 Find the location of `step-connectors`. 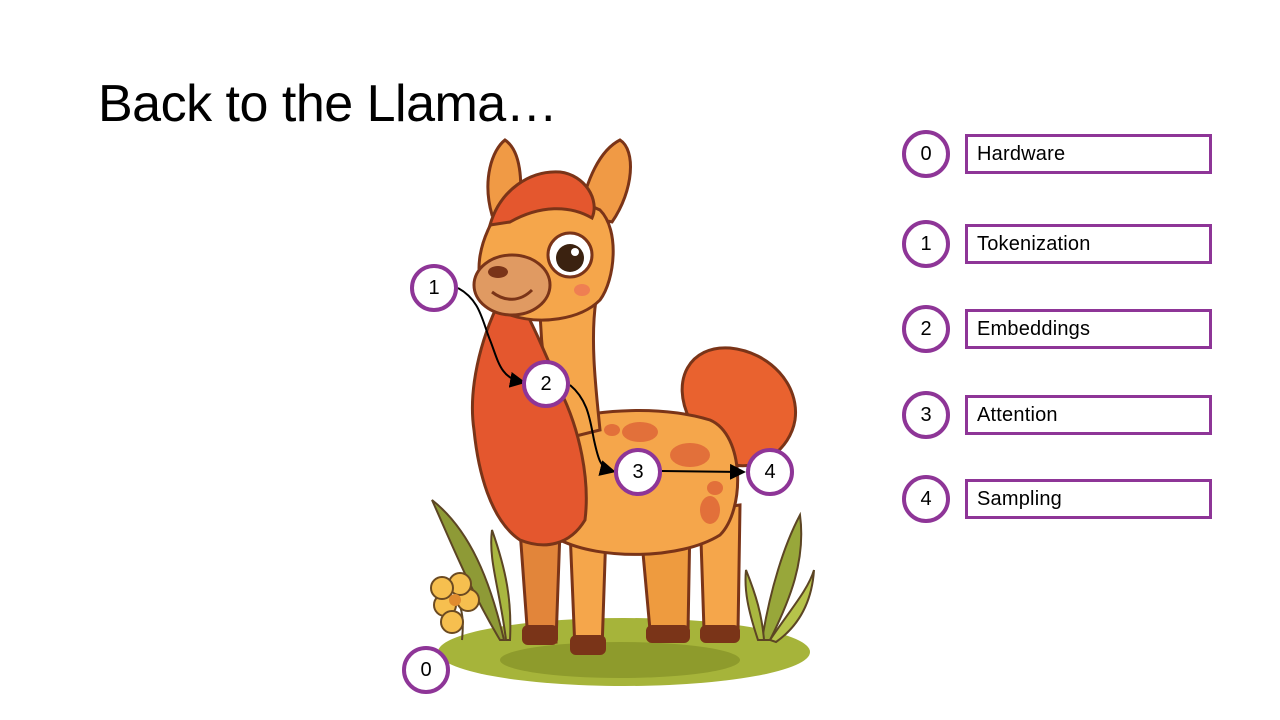

step-connectors is located at coordinates (601, 383).